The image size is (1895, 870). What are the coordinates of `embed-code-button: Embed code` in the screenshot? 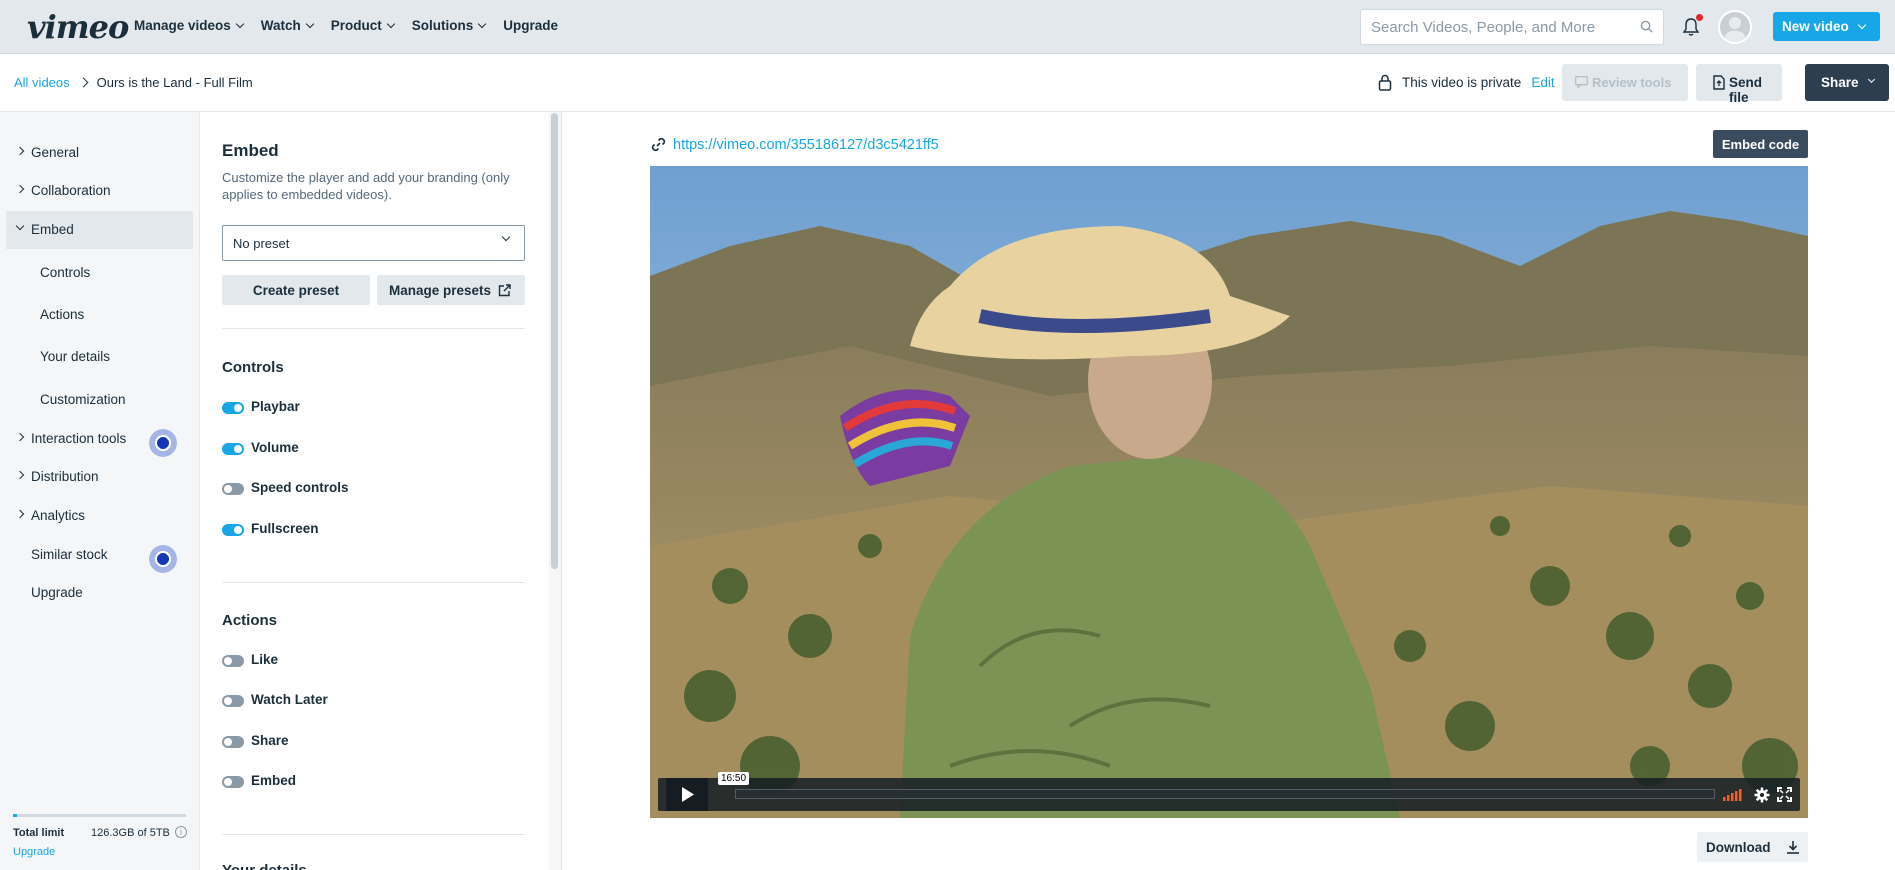 It's located at (1760, 144).